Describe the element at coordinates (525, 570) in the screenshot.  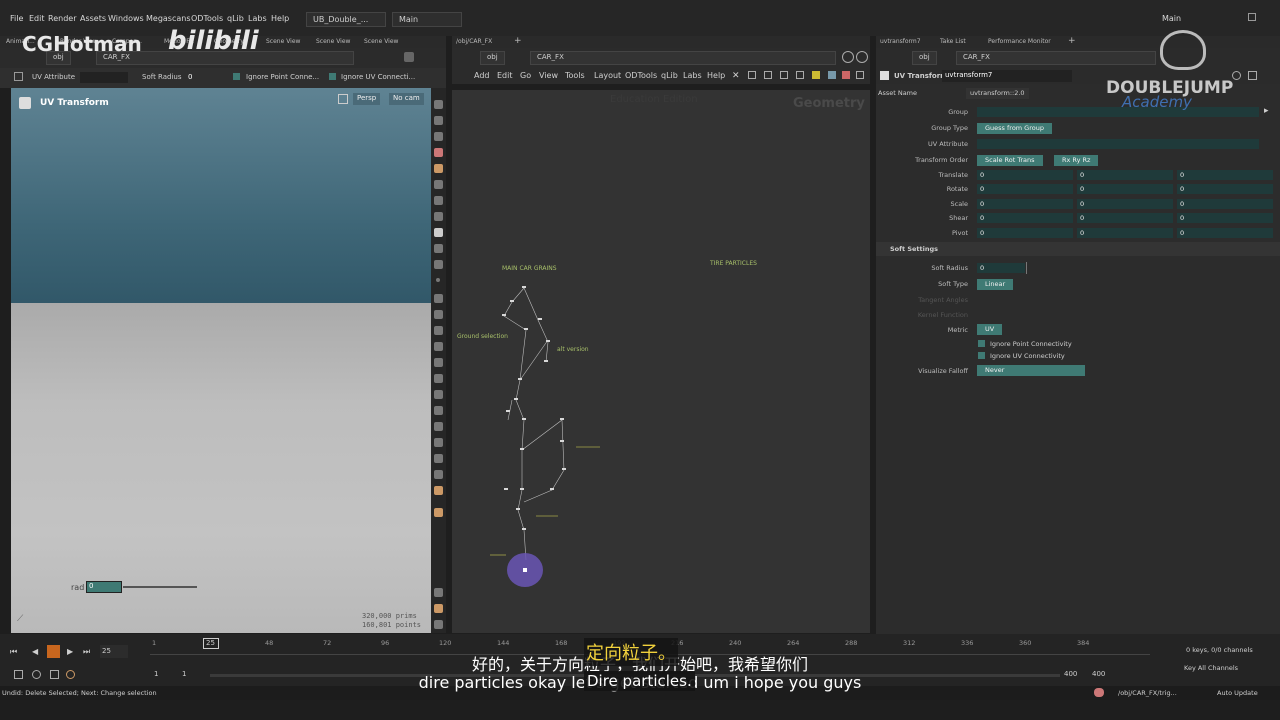
I see `uvtransform-node` at that location.